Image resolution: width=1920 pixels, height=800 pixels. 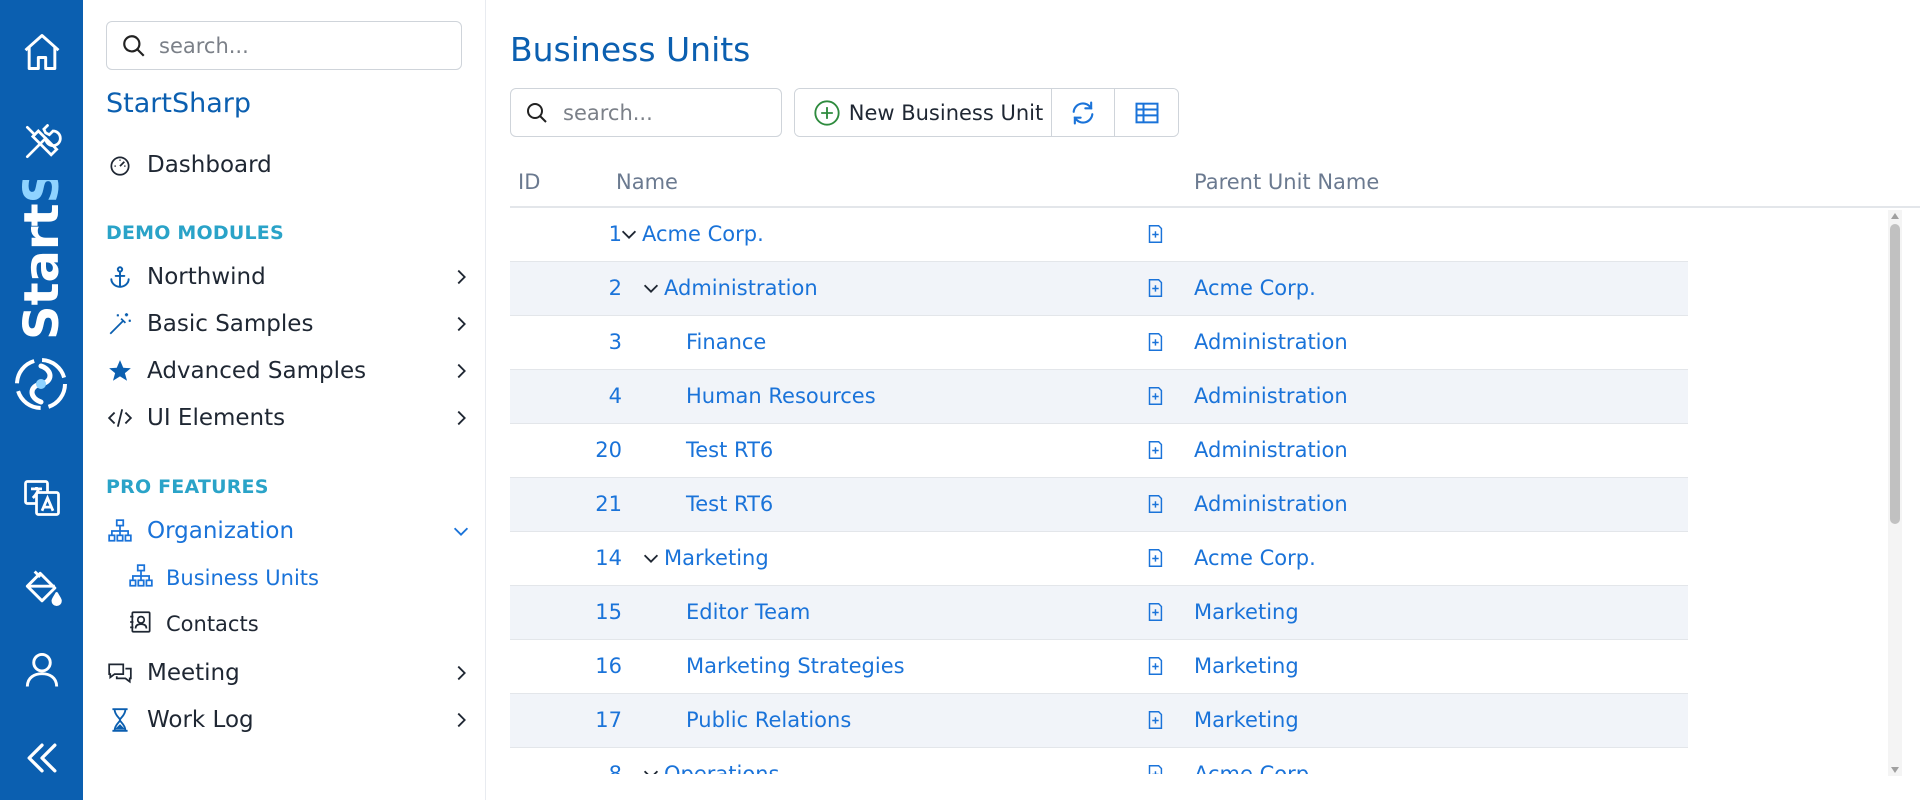 What do you see at coordinates (41, 384) in the screenshot?
I see `brand-logo-icon` at bounding box center [41, 384].